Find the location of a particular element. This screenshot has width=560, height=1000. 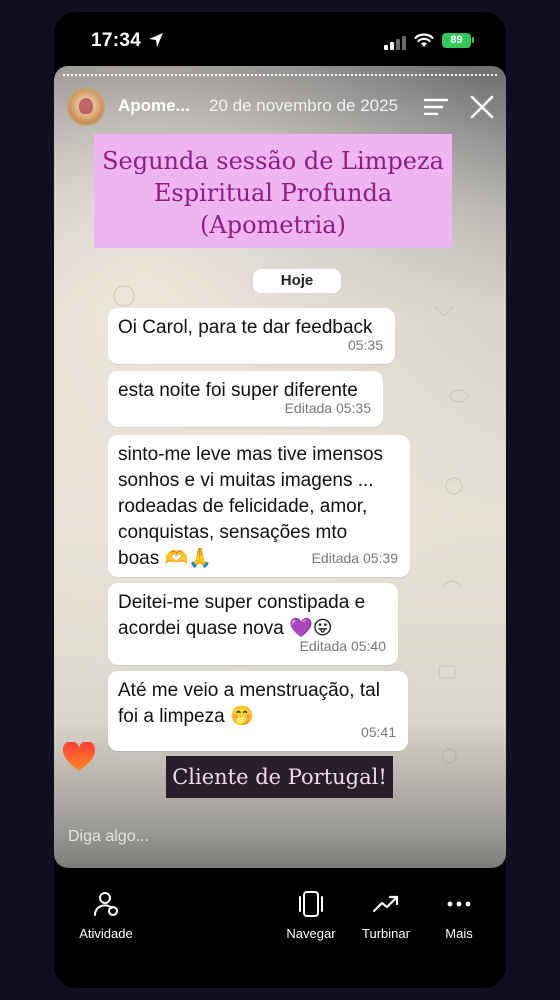

chat-message-text: Oi Carol, para te dar feedback is located at coordinates (245, 327).